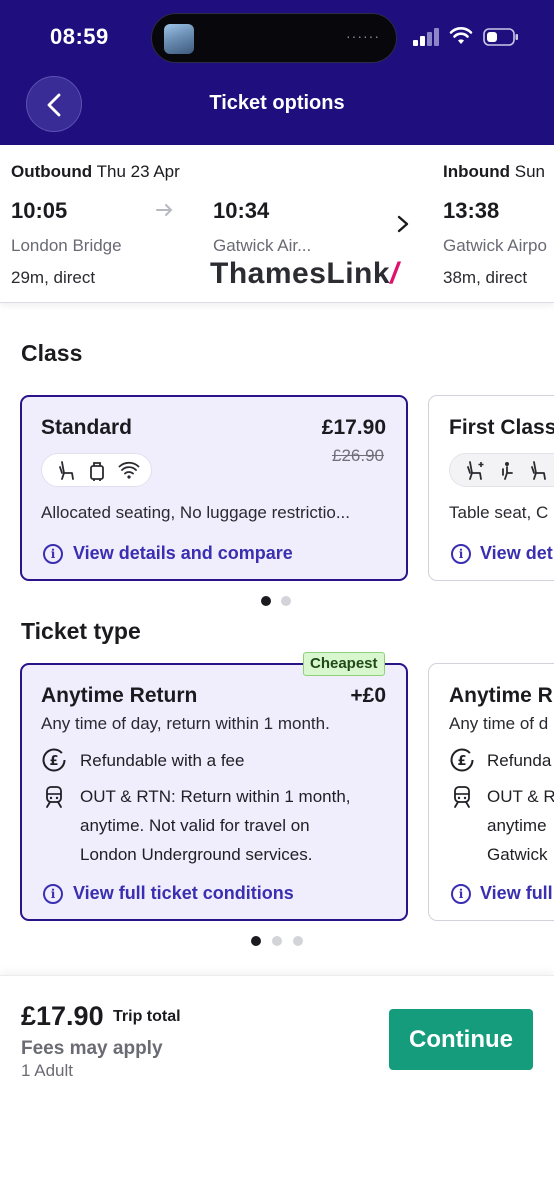  I want to click on ticket-card-subtitle: Any time of day, return within 1 month., so click(185, 723).